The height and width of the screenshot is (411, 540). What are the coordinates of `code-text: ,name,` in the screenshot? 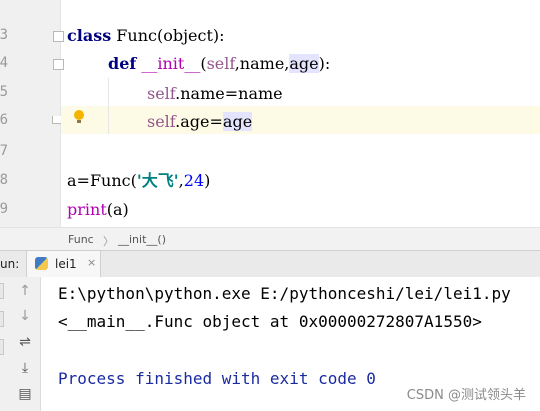 It's located at (262, 63).